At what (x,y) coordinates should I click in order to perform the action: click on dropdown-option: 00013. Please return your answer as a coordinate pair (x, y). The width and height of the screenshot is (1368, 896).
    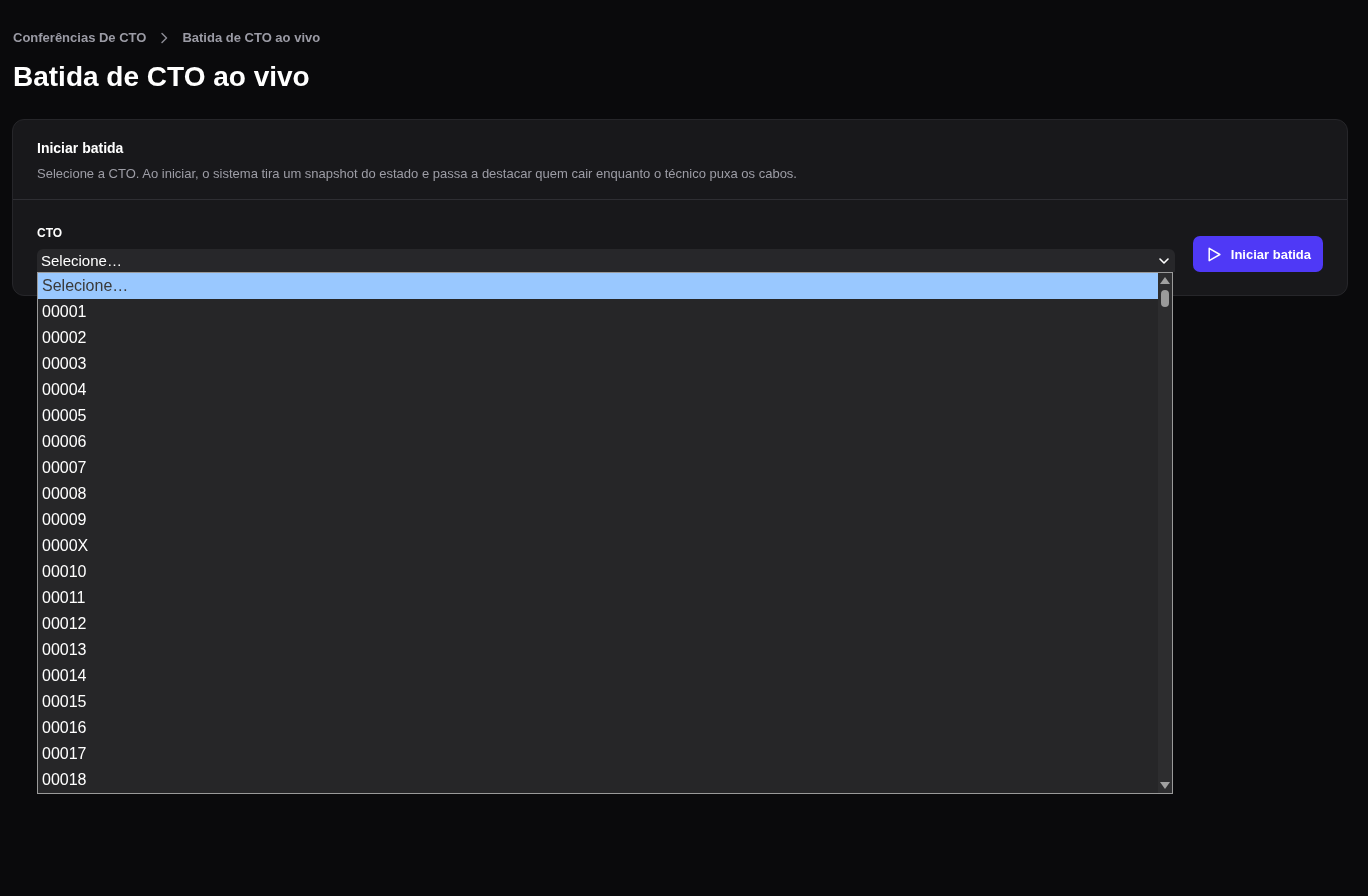
    Looking at the image, I should click on (598, 650).